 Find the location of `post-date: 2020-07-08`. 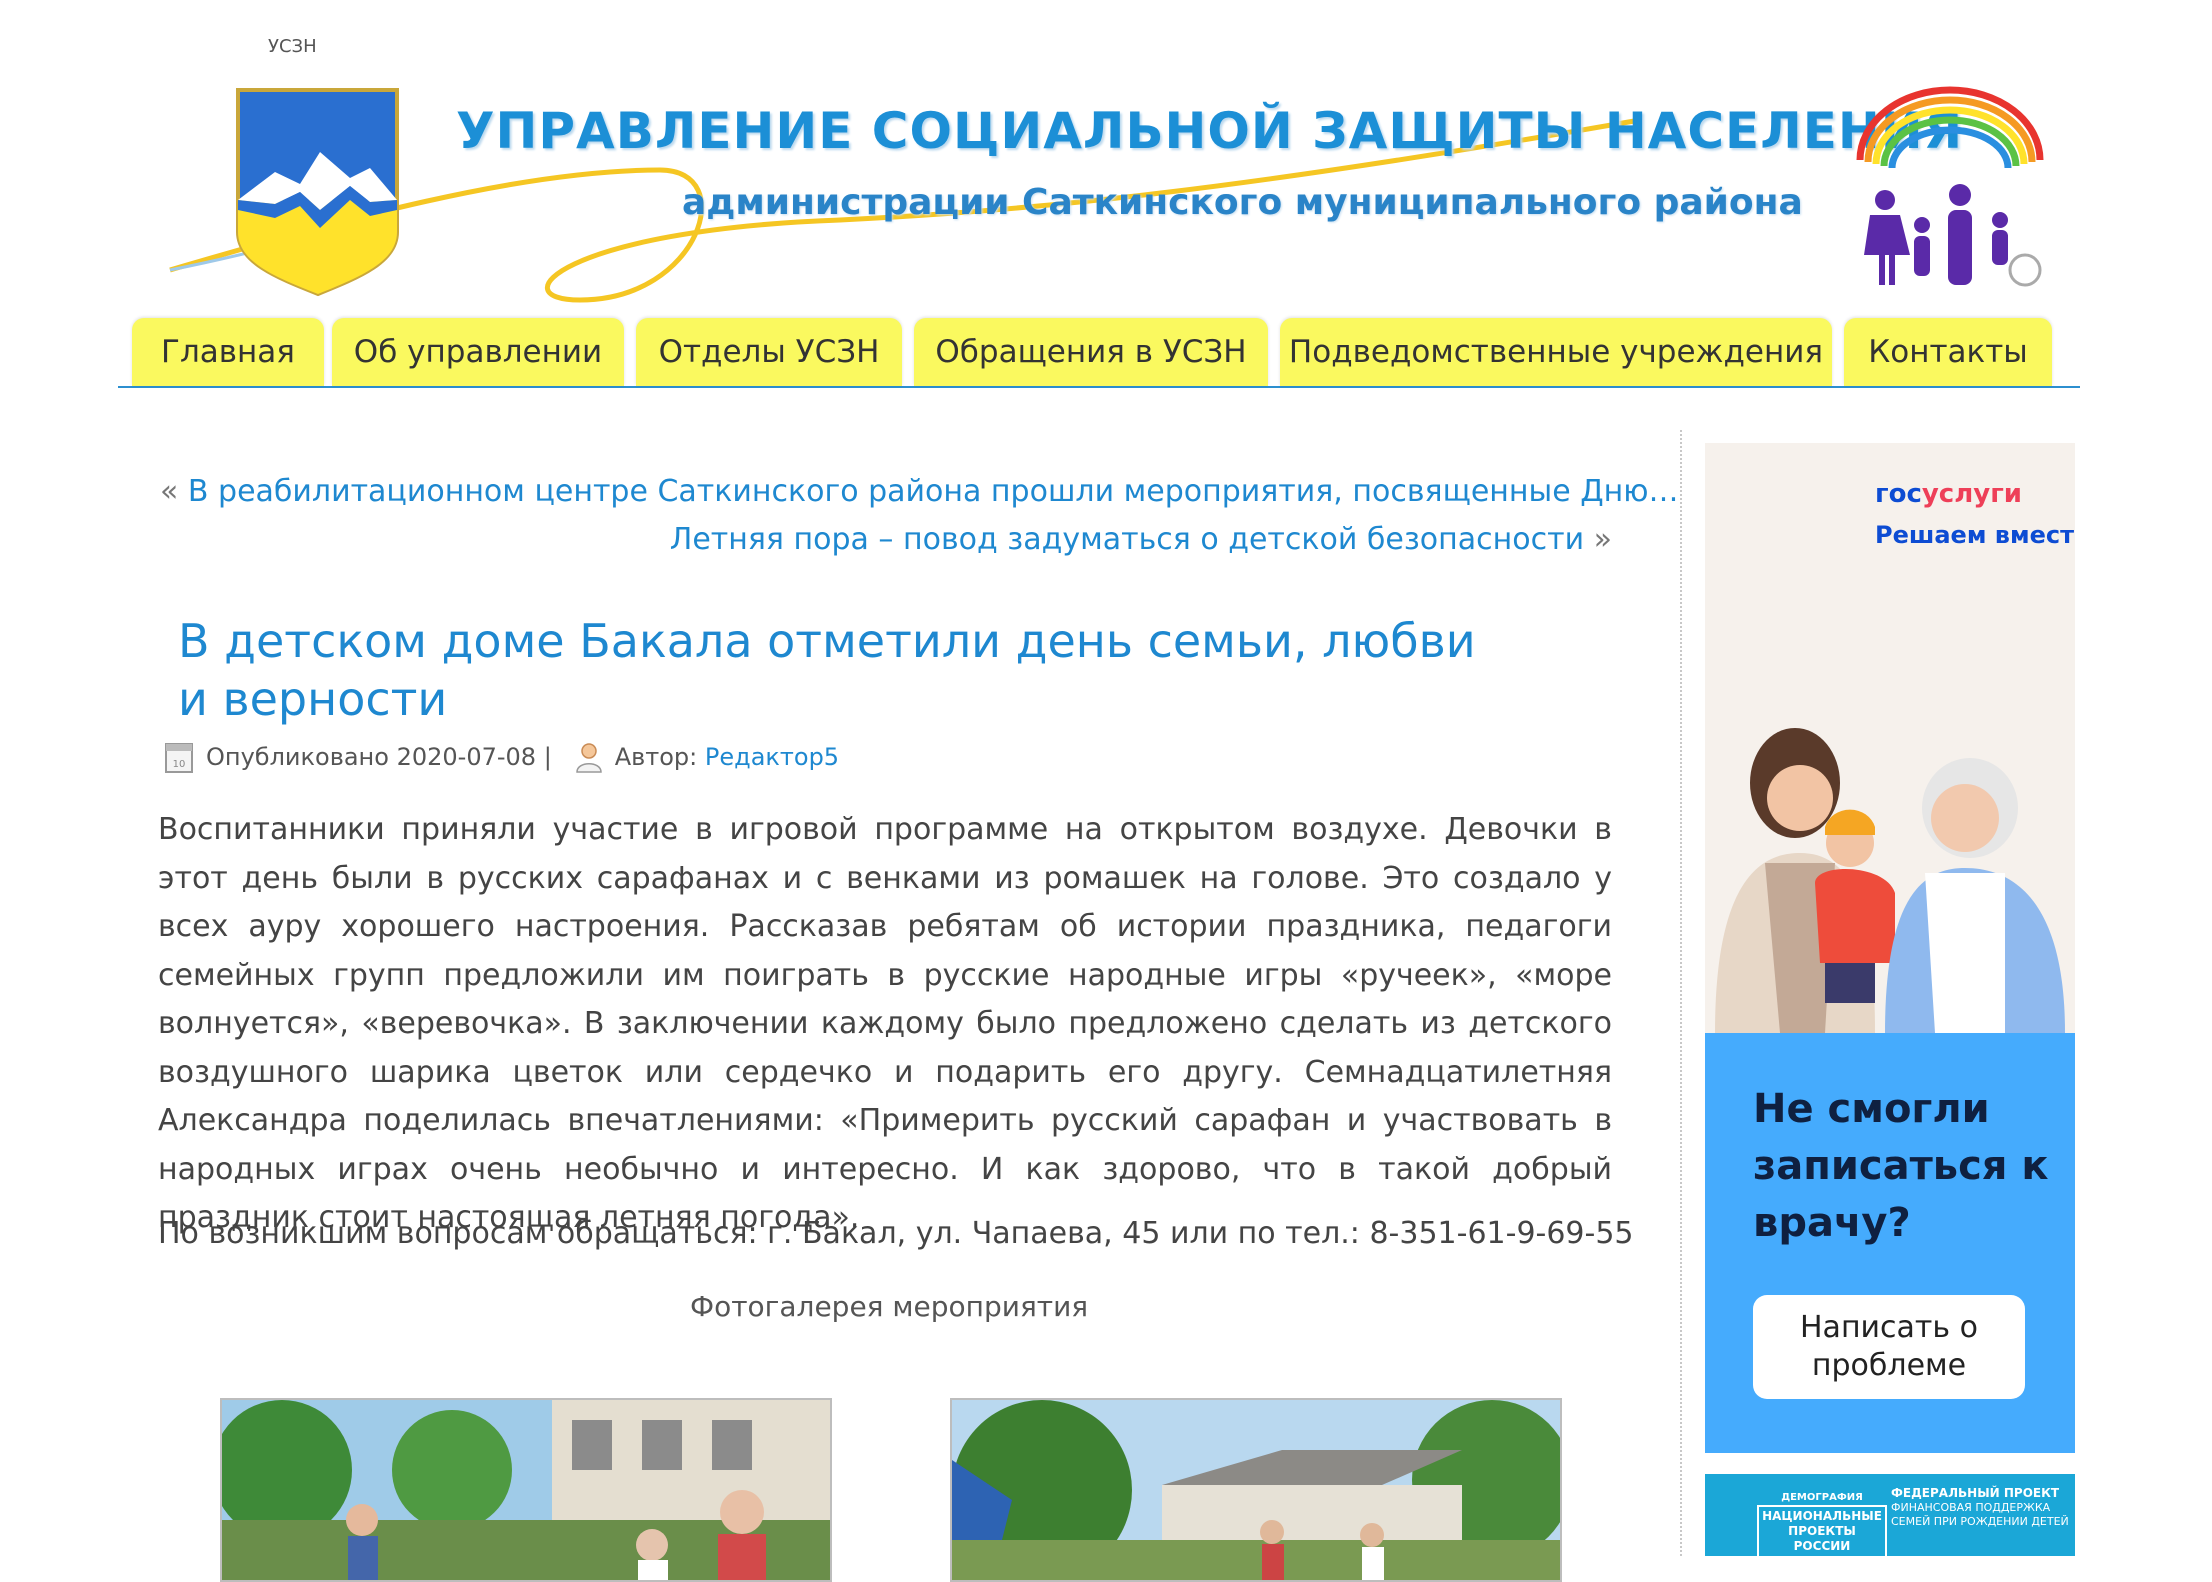

post-date: 2020-07-08 is located at coordinates (466, 757).